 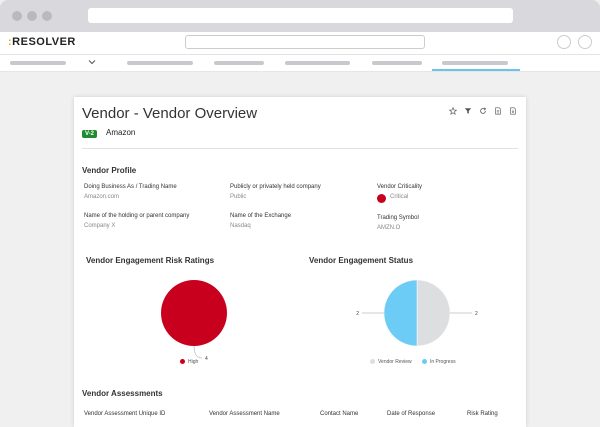 What do you see at coordinates (100, 226) in the screenshot?
I see `holding-value: Company X` at bounding box center [100, 226].